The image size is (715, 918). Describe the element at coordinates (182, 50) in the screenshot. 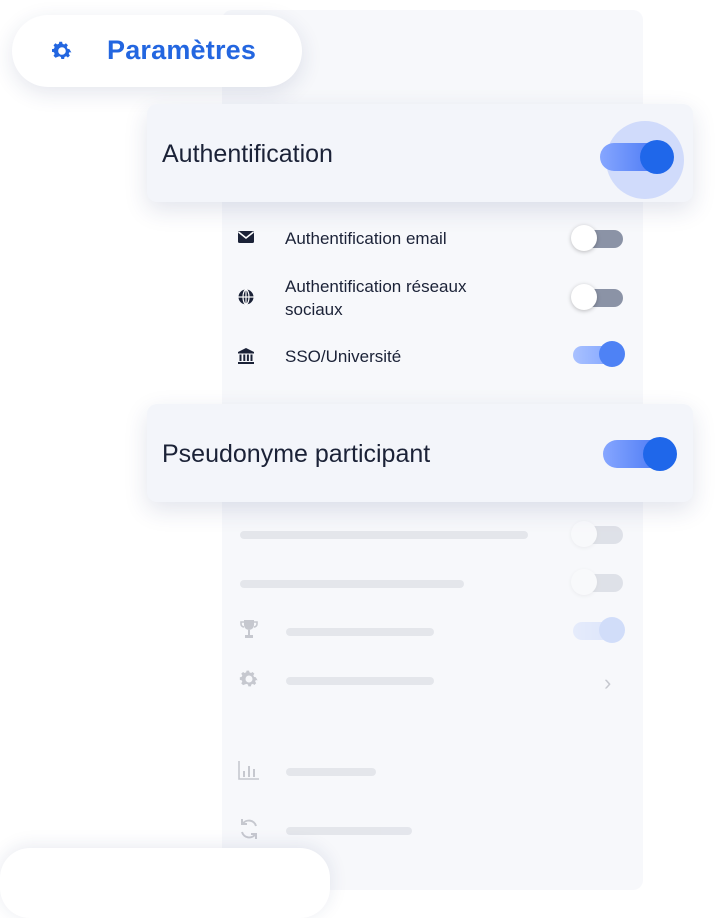

I see `page-title: Paramètres` at that location.